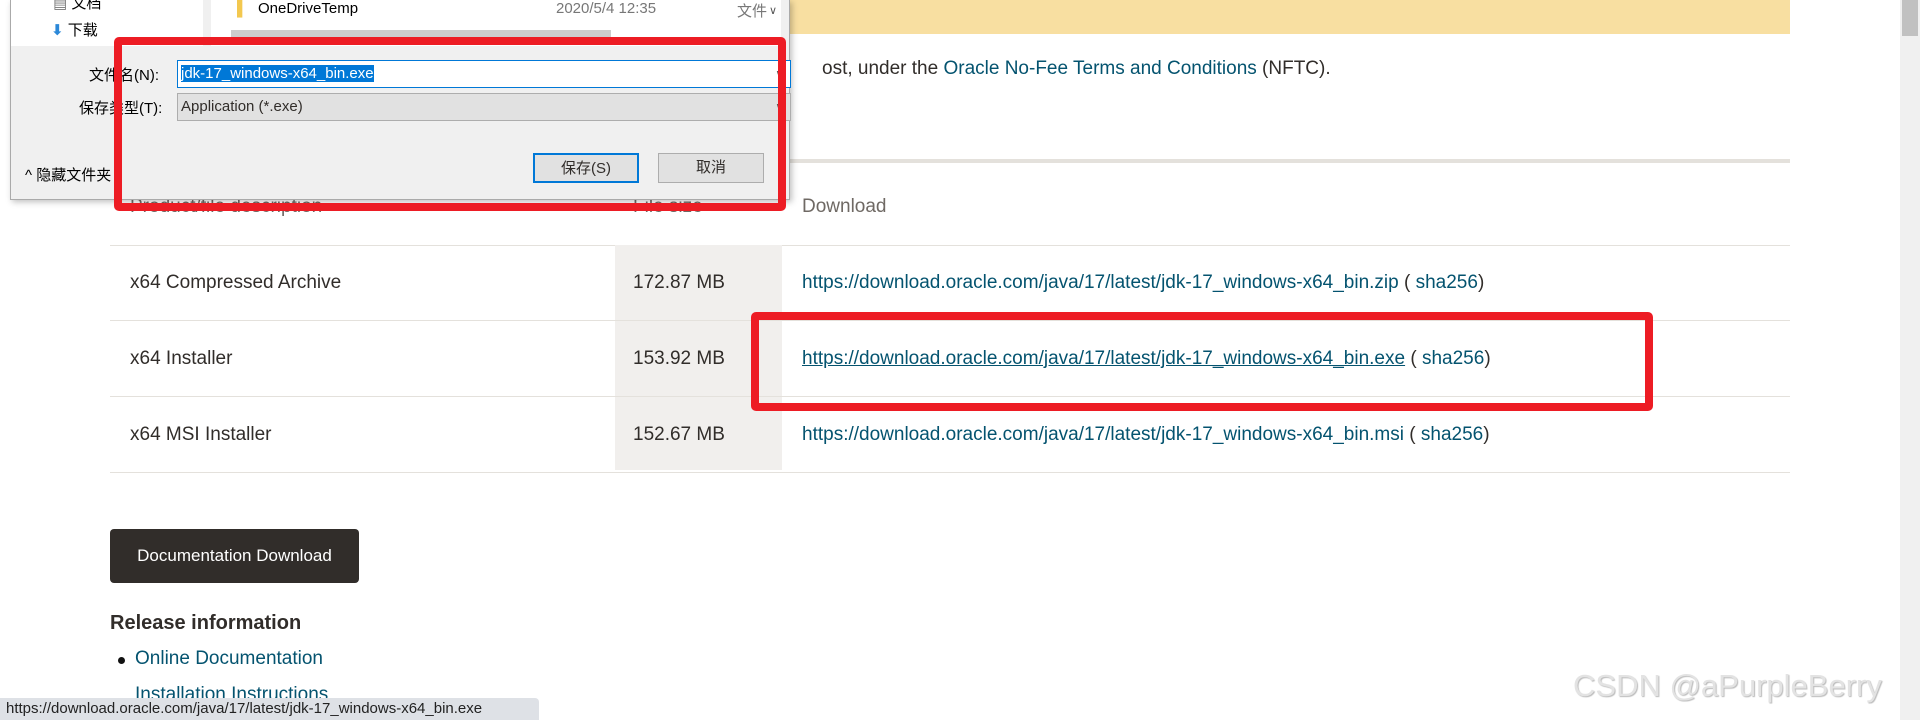 The height and width of the screenshot is (720, 1920). I want to click on online-documentation-link: Online Documentation, so click(229, 659).